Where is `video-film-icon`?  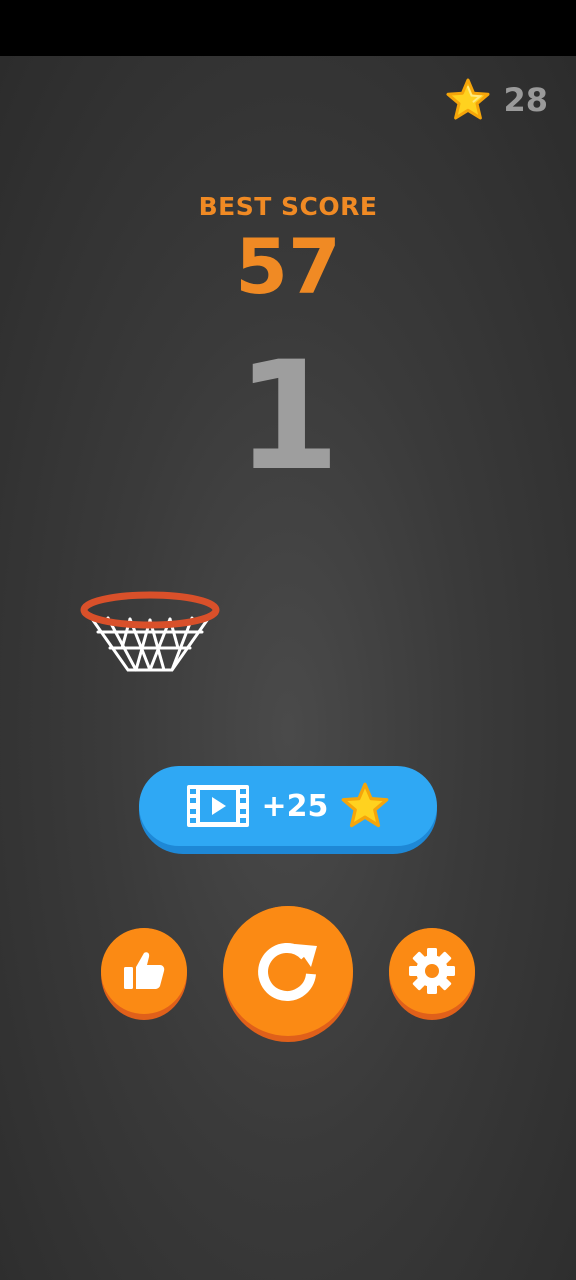
video-film-icon is located at coordinates (217, 806).